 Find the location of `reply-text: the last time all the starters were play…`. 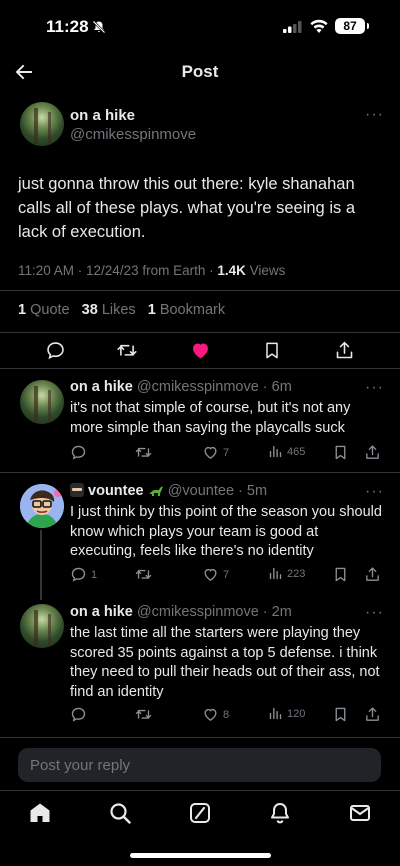

reply-text: the last time all the starters were play… is located at coordinates (225, 662).